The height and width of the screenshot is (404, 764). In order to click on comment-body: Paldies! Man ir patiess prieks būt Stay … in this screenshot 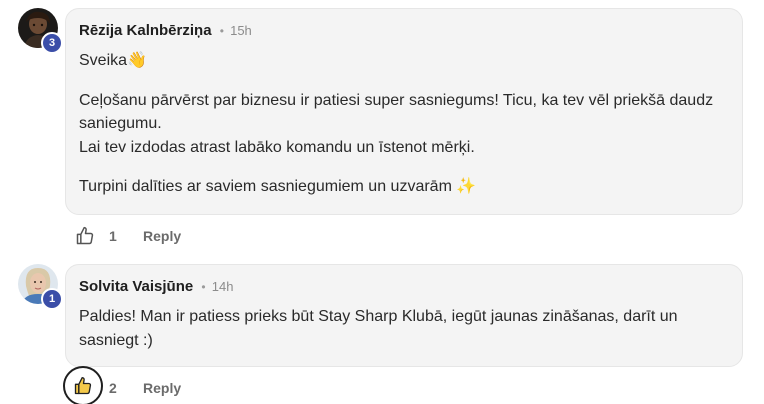, I will do `click(404, 328)`.